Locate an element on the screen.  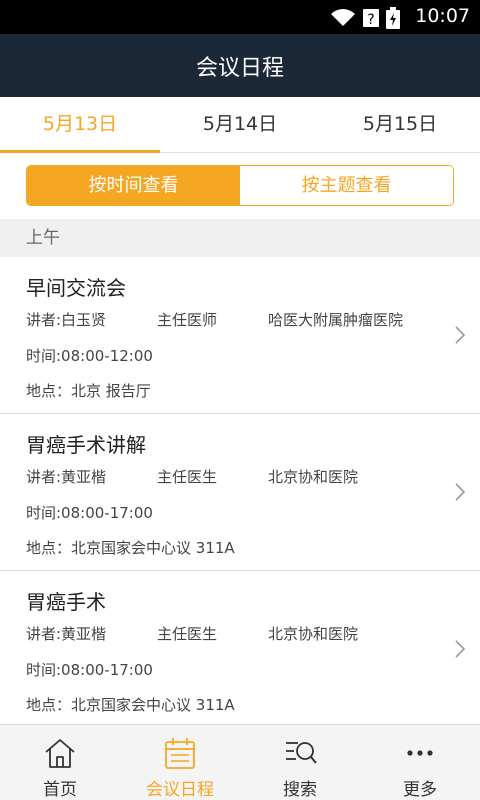
nav-more: 更多 is located at coordinates (420, 762).